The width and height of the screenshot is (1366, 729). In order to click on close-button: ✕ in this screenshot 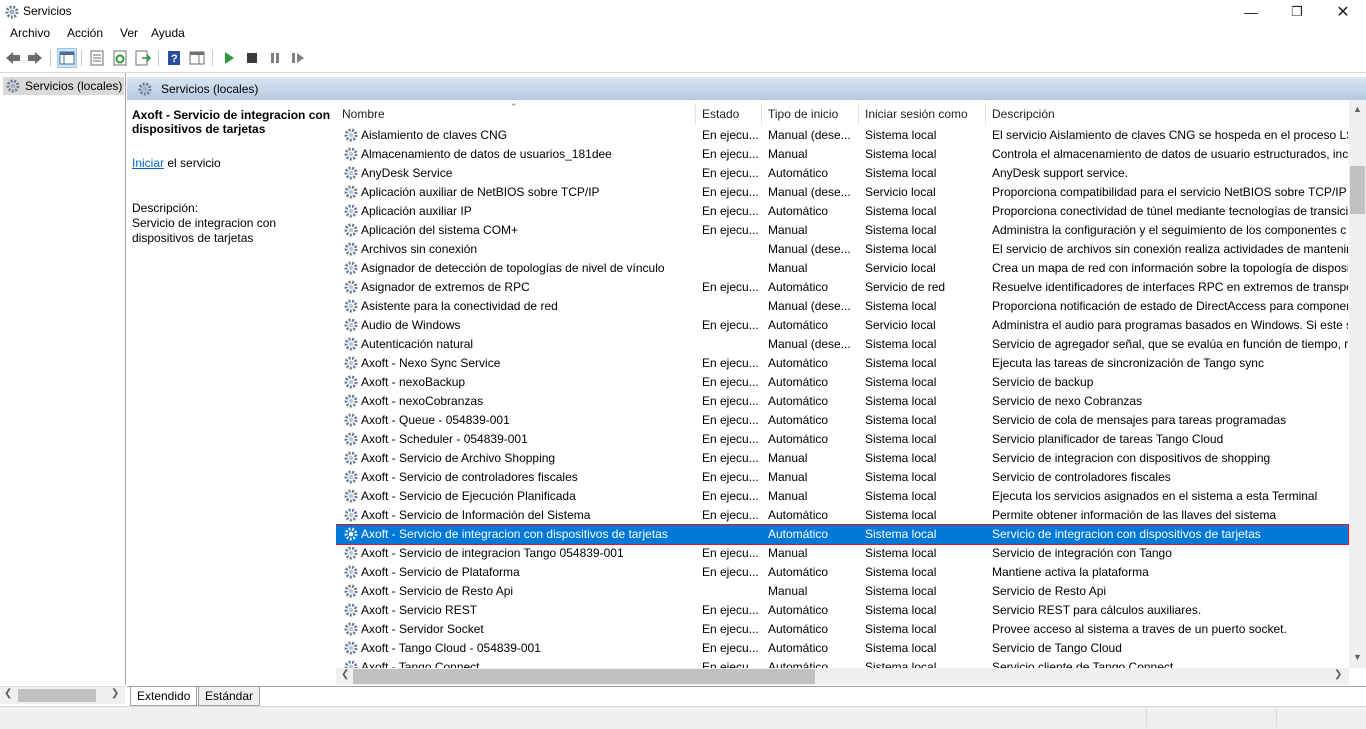, I will do `click(1343, 12)`.